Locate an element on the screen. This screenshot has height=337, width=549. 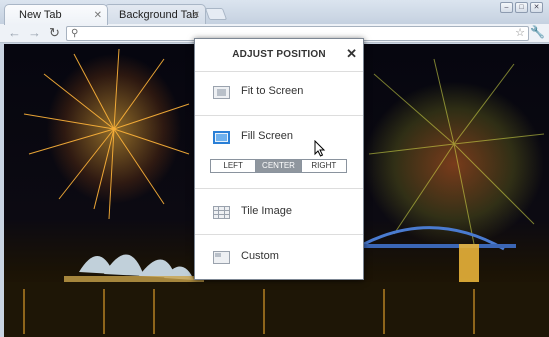
position-left-button: LEFT is located at coordinates (234, 166).